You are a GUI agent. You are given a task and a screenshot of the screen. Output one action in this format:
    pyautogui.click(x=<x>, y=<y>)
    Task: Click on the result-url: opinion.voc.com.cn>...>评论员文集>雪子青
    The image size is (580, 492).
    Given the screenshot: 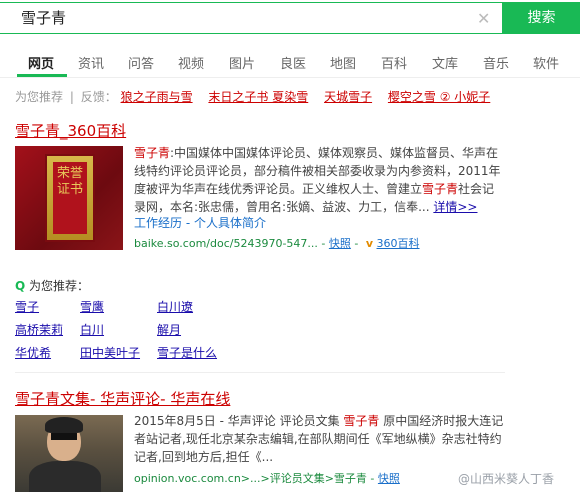 What is the action you would take?
    pyautogui.click(x=250, y=478)
    